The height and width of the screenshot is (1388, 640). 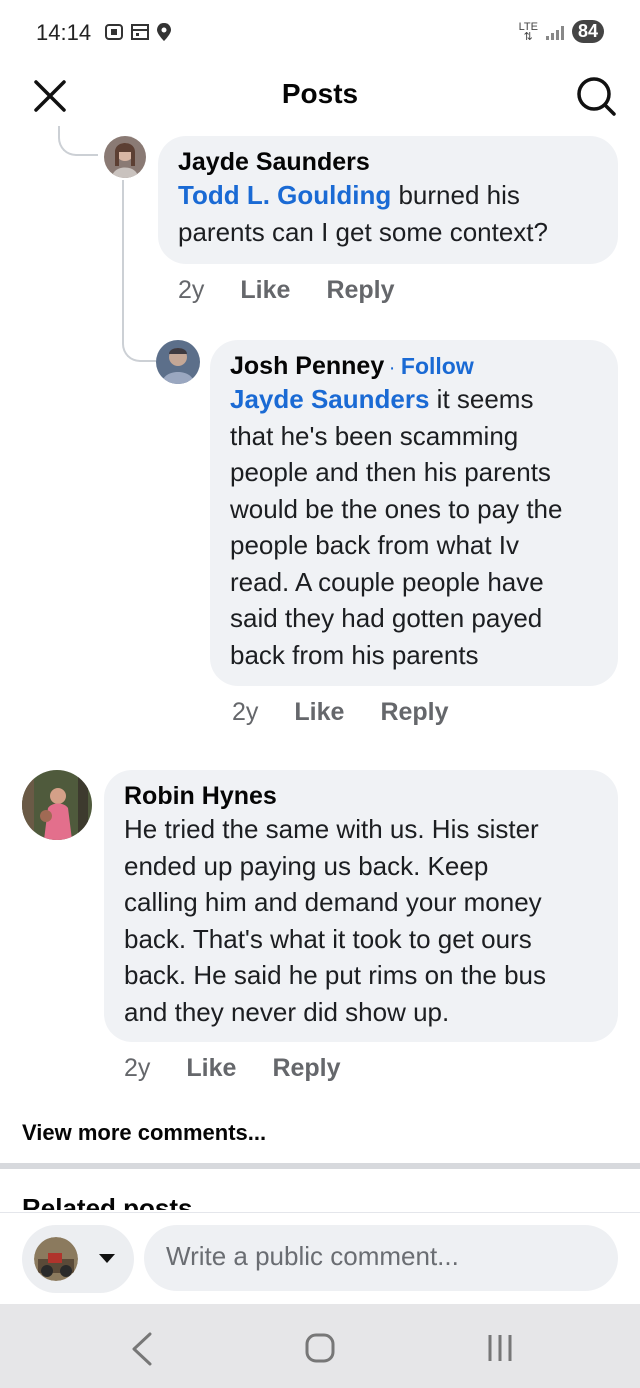 I want to click on comment-text-line: calling him and demand your money, so click(x=333, y=902).